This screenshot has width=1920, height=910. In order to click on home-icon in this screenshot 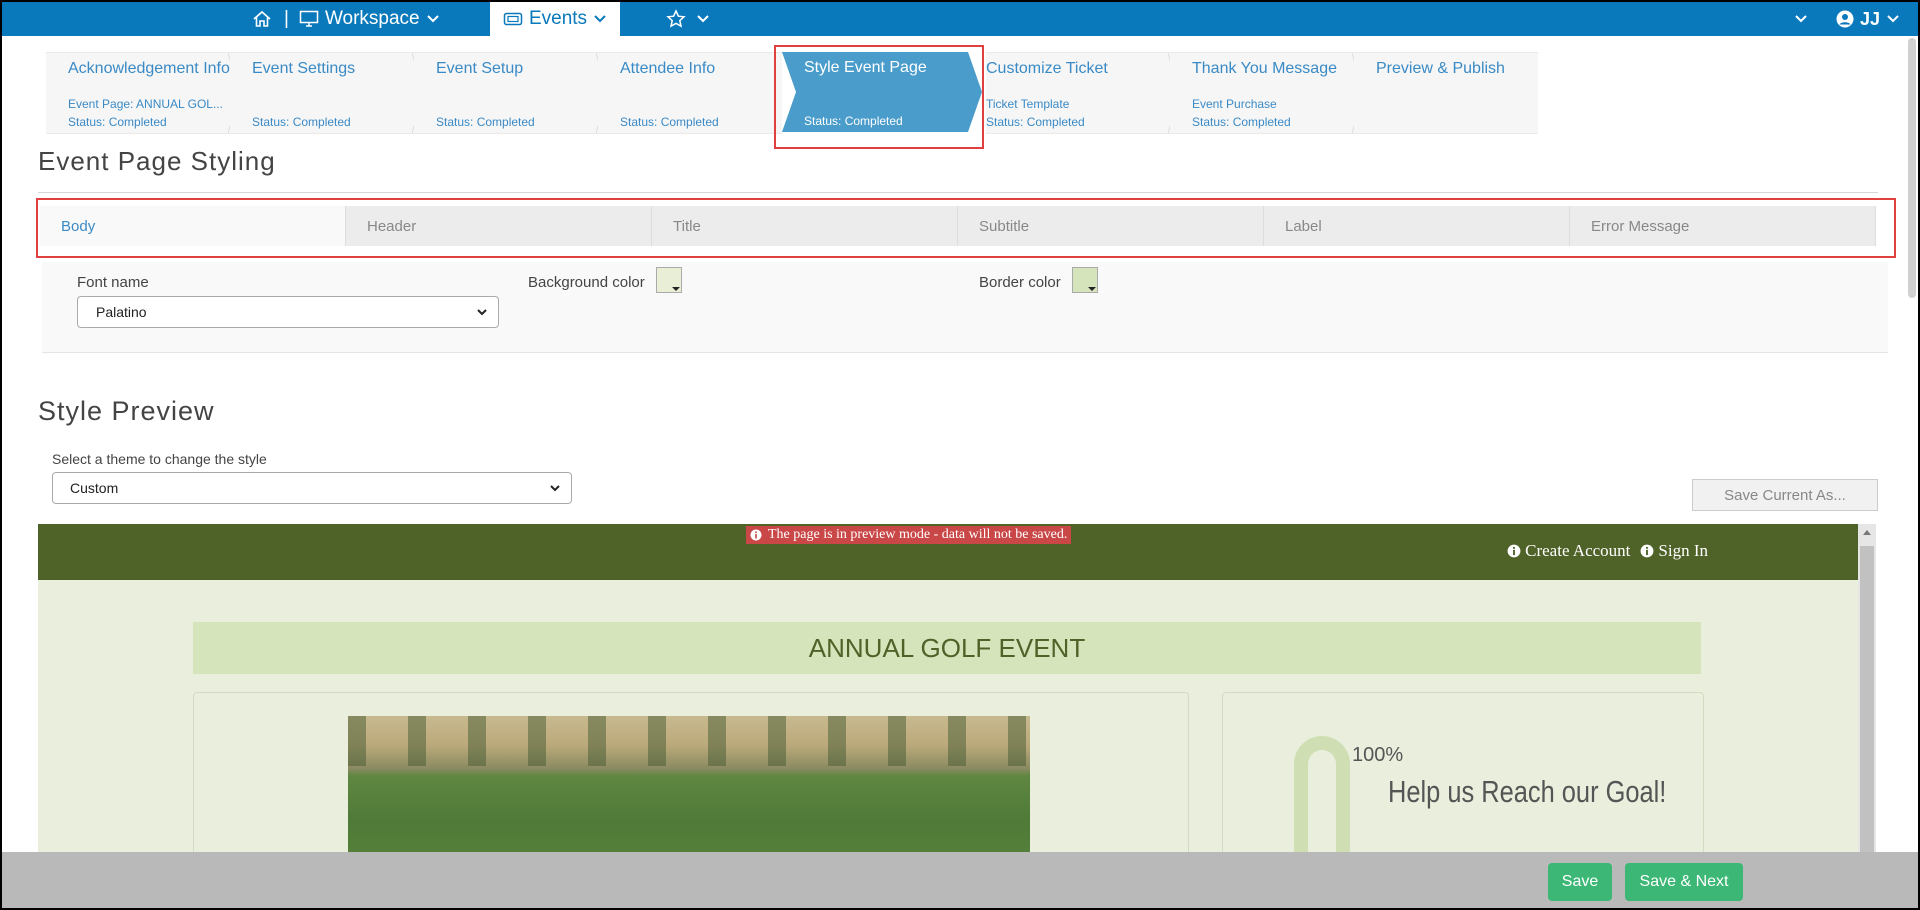, I will do `click(262, 19)`.